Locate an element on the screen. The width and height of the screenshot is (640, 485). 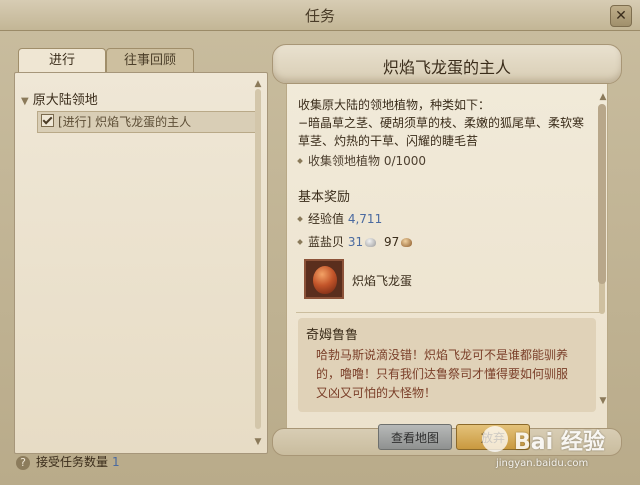
quest-list-item-label: [进行] 炽焰飞龙蛋的主人 is located at coordinates (125, 122).